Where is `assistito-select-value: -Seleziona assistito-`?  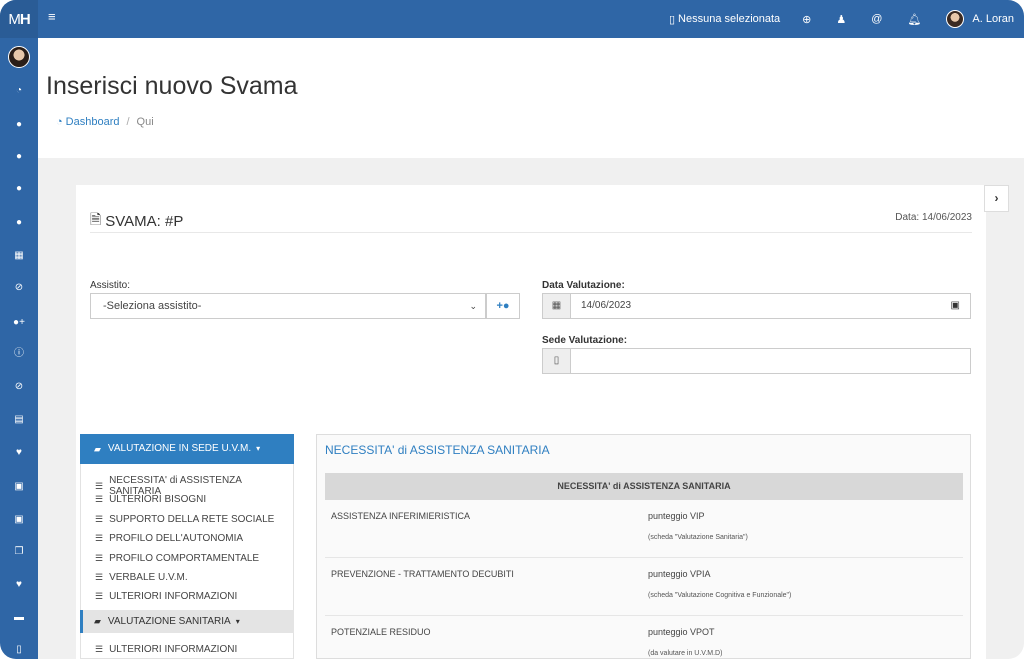 assistito-select-value: -Seleziona assistito- is located at coordinates (152, 306).